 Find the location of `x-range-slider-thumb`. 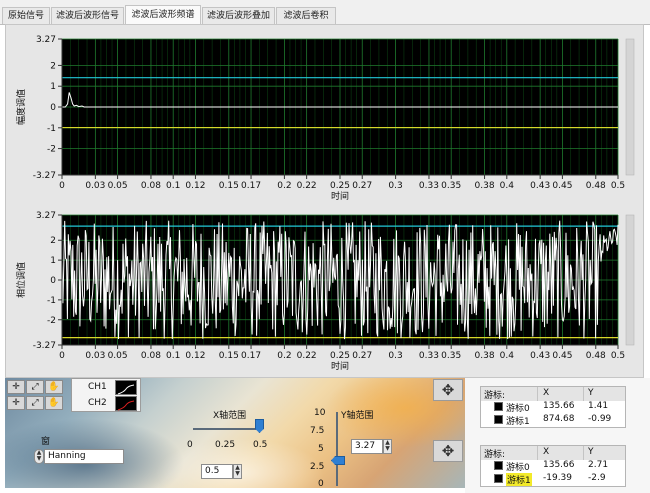

x-range-slider-thumb is located at coordinates (259, 426).